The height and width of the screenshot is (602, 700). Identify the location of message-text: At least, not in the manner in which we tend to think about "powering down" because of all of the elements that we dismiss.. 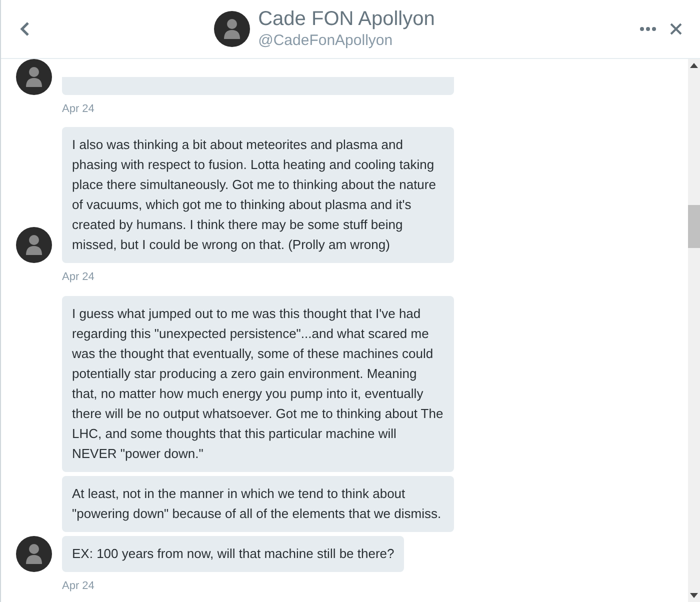
(258, 504).